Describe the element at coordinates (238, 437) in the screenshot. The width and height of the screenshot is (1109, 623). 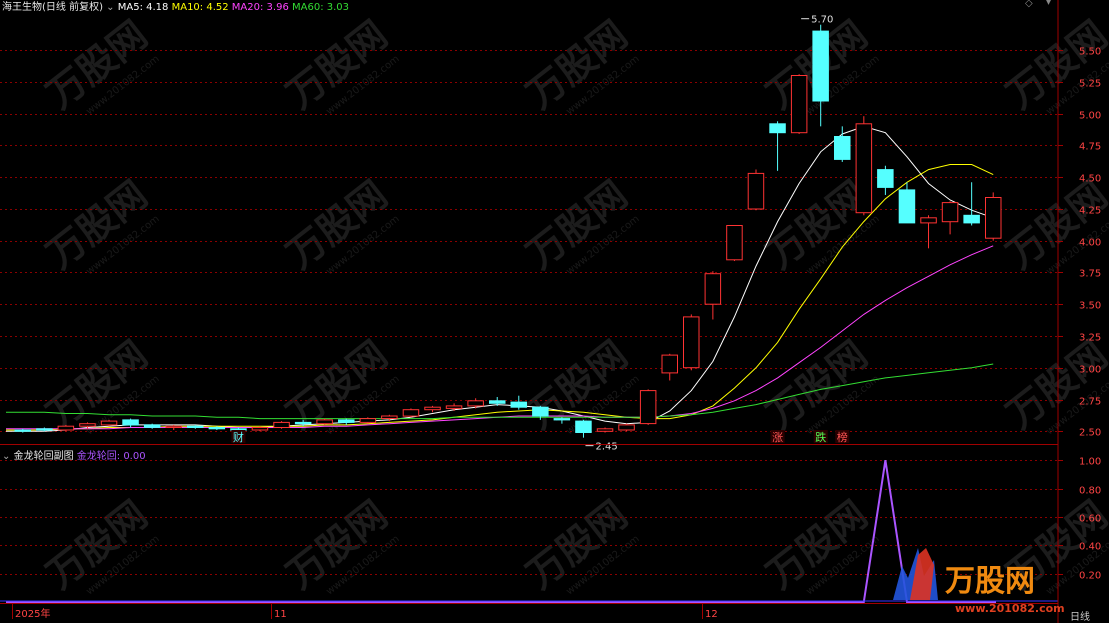
I see `event-tag: 财` at that location.